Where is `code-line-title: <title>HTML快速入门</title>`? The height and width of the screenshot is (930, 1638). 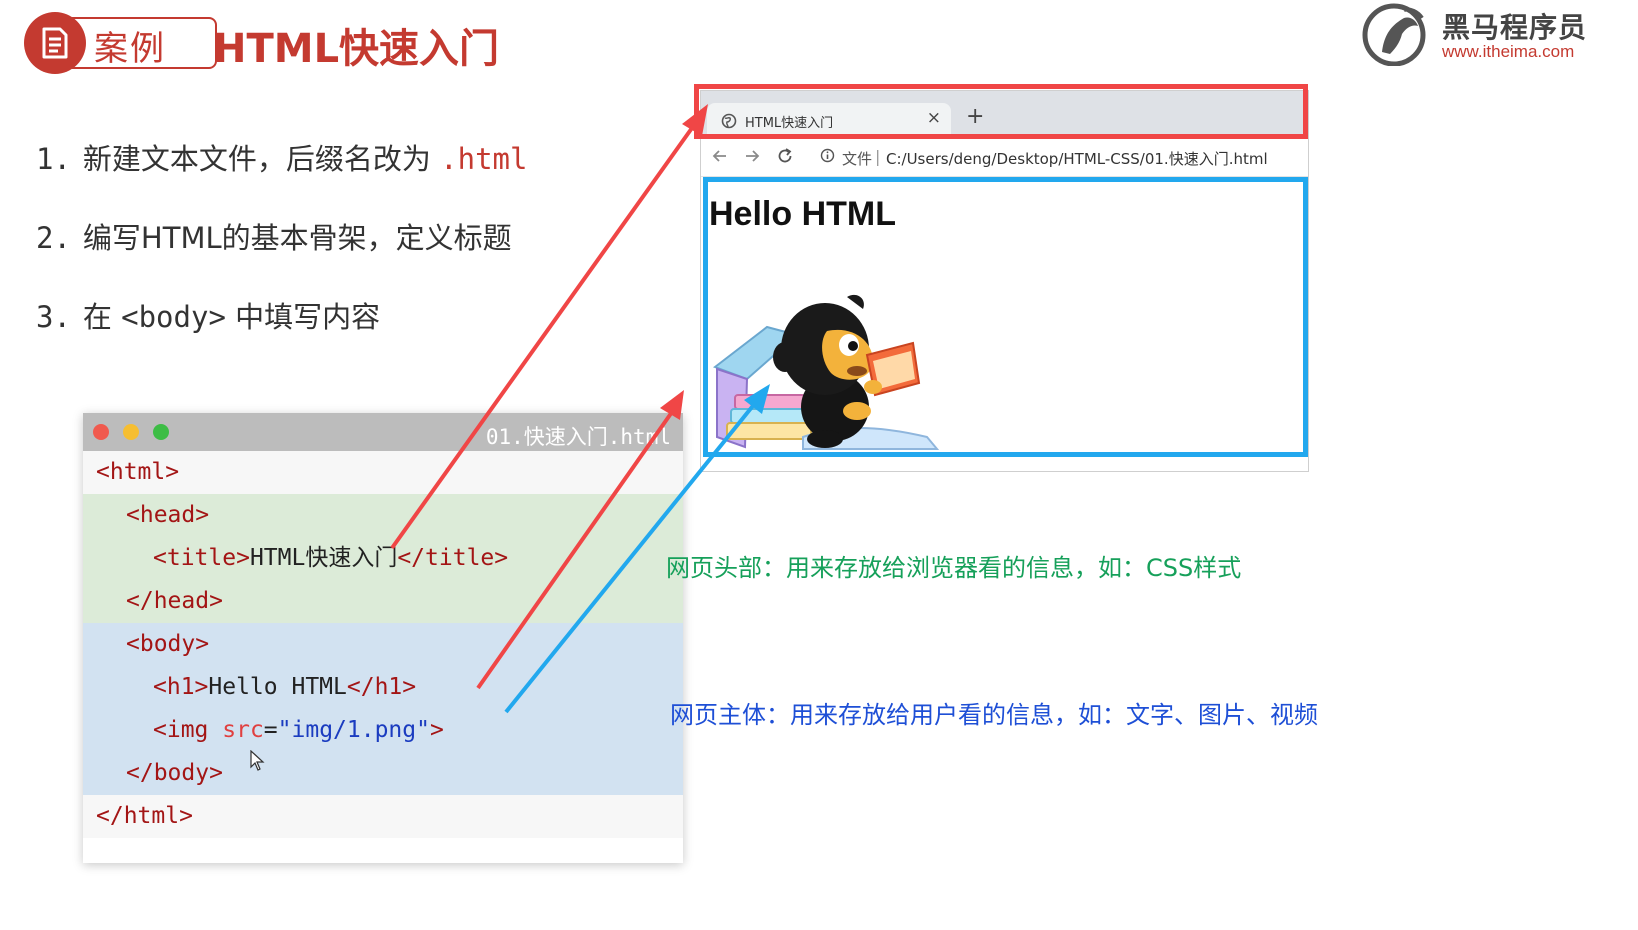
code-line-title: <title>HTML快速入门</title> is located at coordinates (383, 558).